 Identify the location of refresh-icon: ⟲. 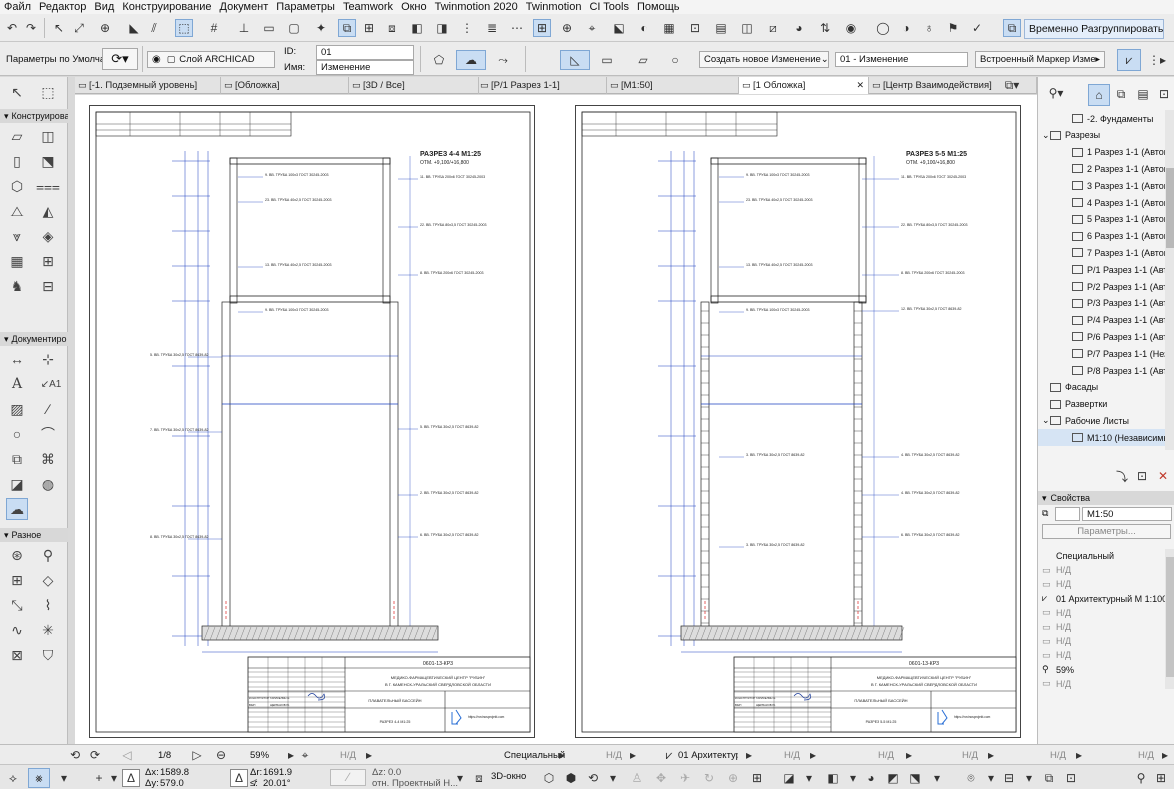
(75, 755).